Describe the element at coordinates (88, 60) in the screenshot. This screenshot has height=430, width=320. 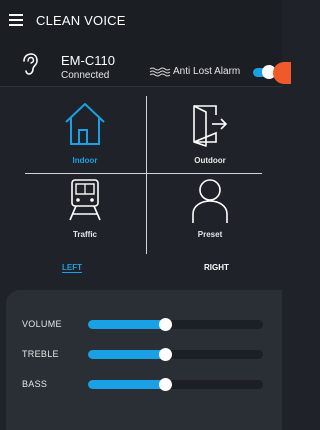
I see `device-name: EM-C110` at that location.